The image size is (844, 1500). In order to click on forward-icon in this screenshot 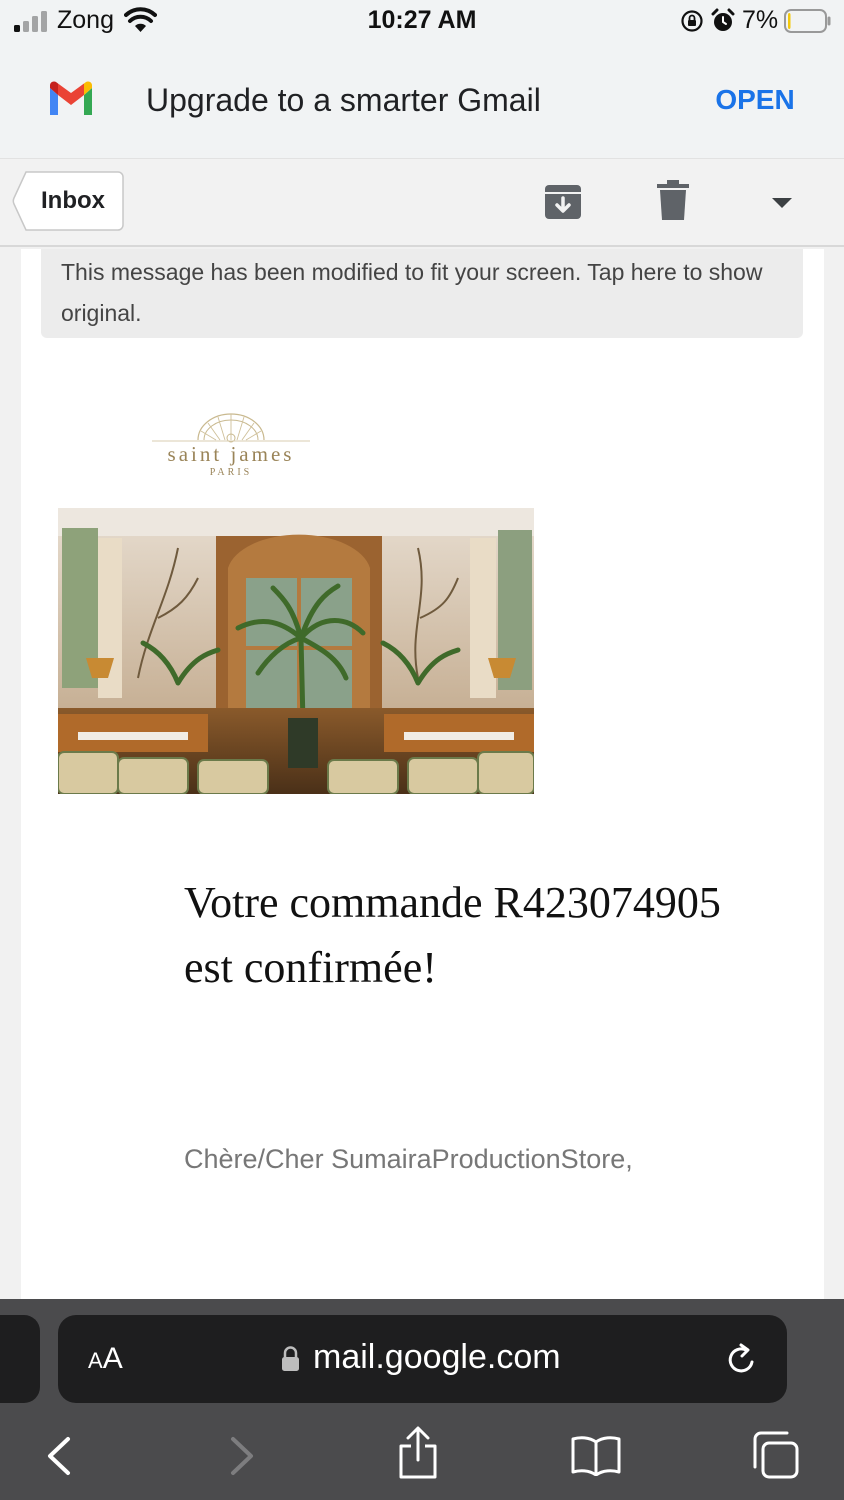, I will do `click(242, 1456)`.